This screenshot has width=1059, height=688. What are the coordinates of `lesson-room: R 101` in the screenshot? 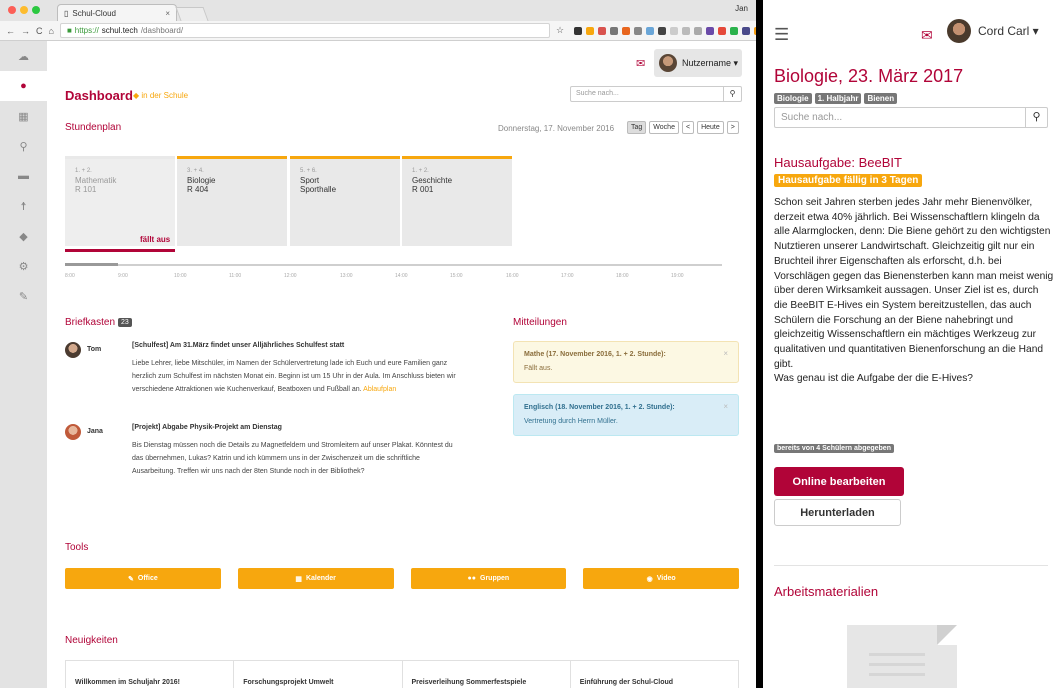 It's located at (86, 189).